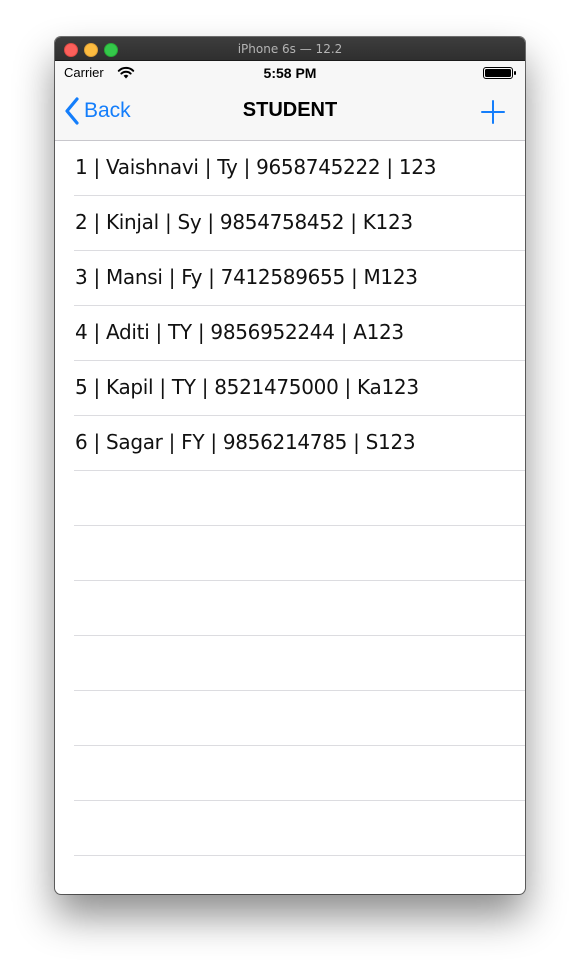  I want to click on table-row: 4 | Aditi | TY | 9856952244 | A123, so click(299, 333).